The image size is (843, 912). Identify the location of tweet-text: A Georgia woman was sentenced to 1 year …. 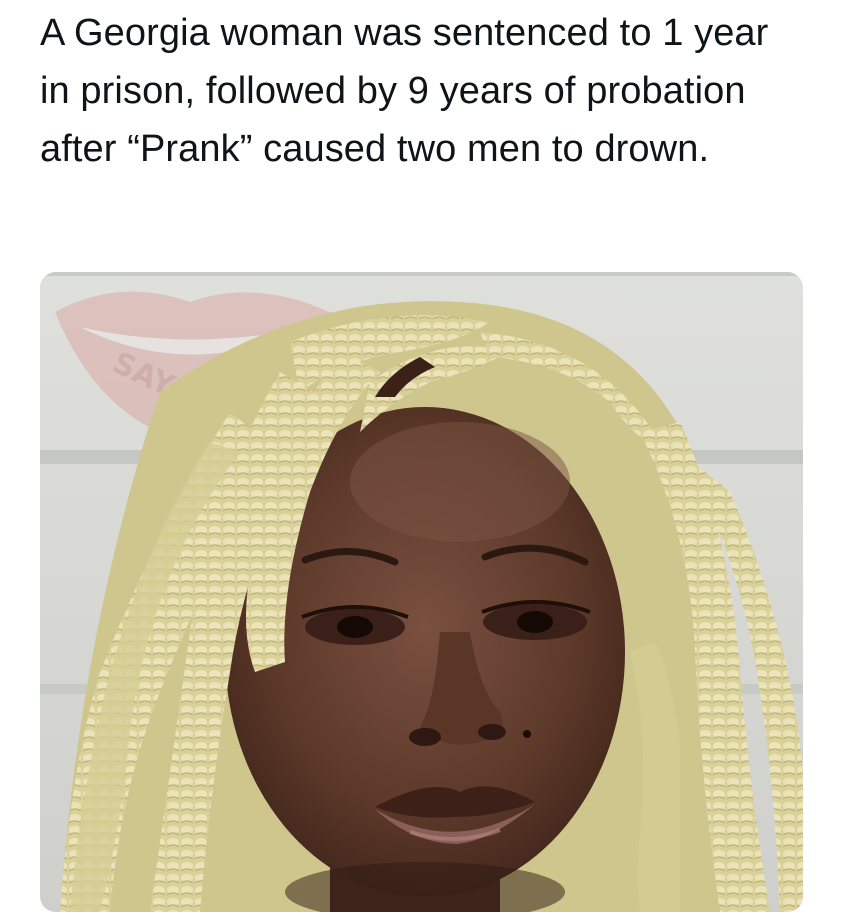
(404, 91).